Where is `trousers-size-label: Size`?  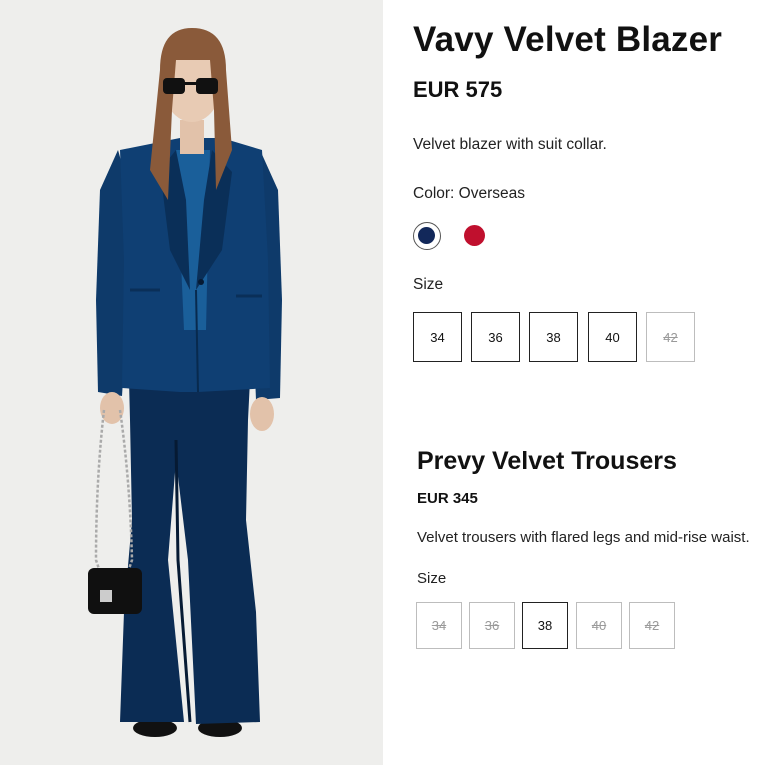 trousers-size-label: Size is located at coordinates (432, 578).